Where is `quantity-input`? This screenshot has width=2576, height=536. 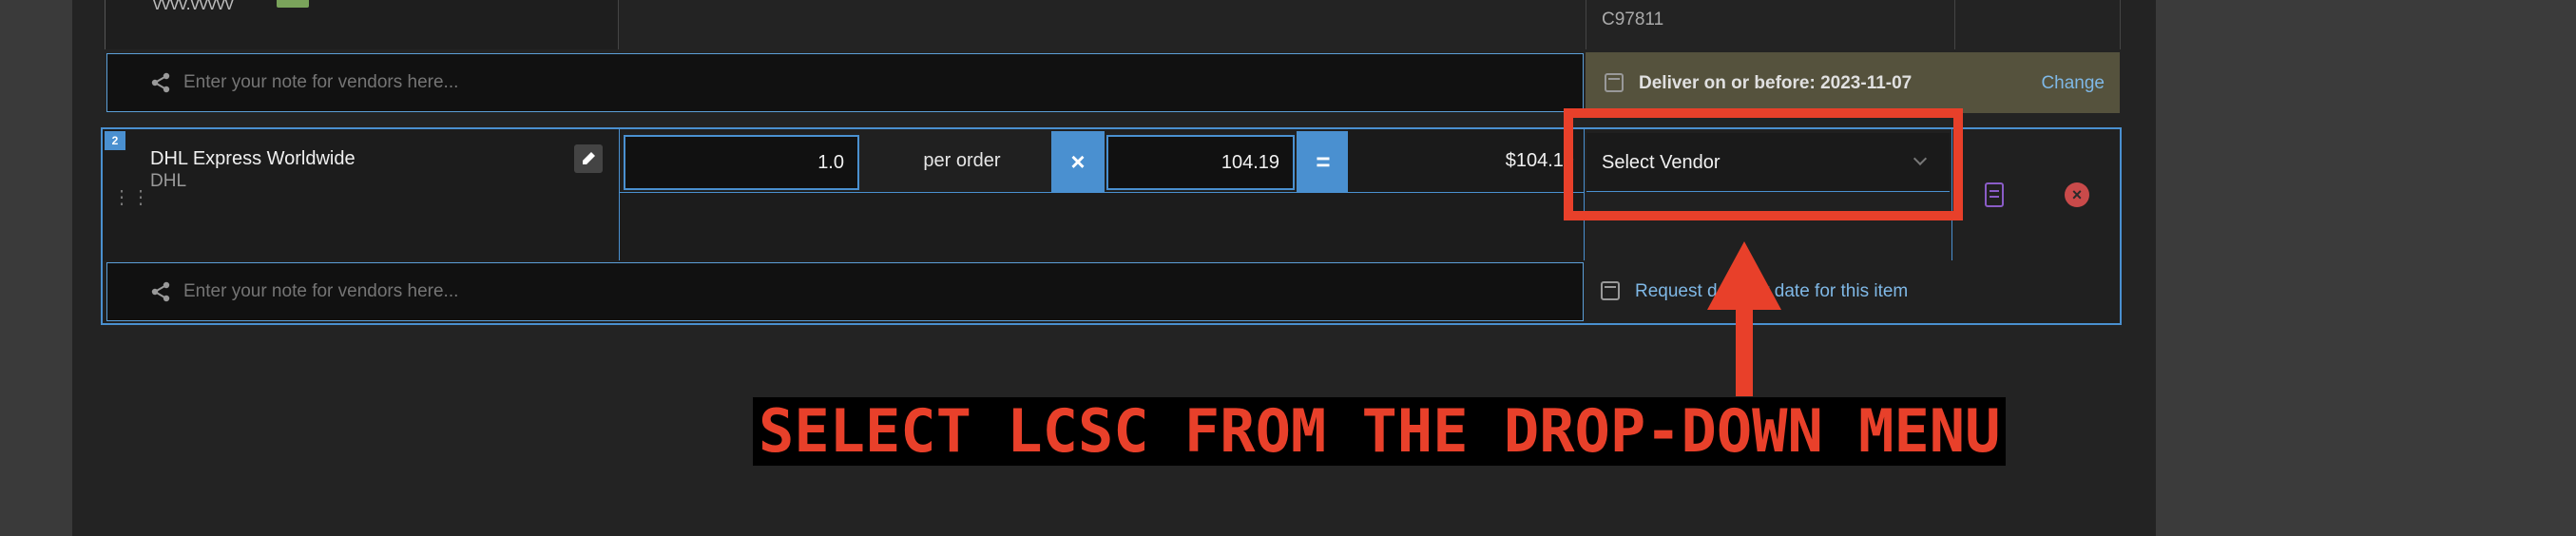
quantity-input is located at coordinates (741, 162).